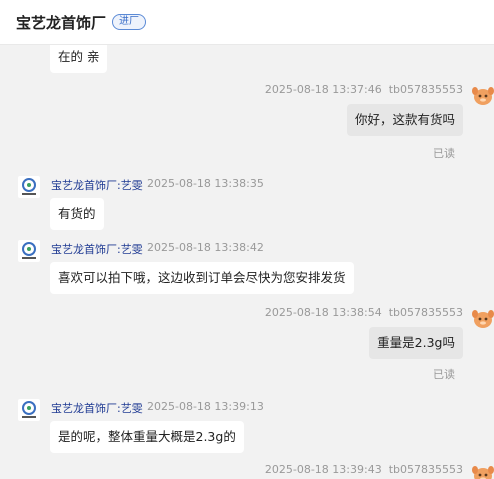 The image size is (494, 479). I want to click on message-time: 2025-08-18 13:38:42, so click(205, 247).